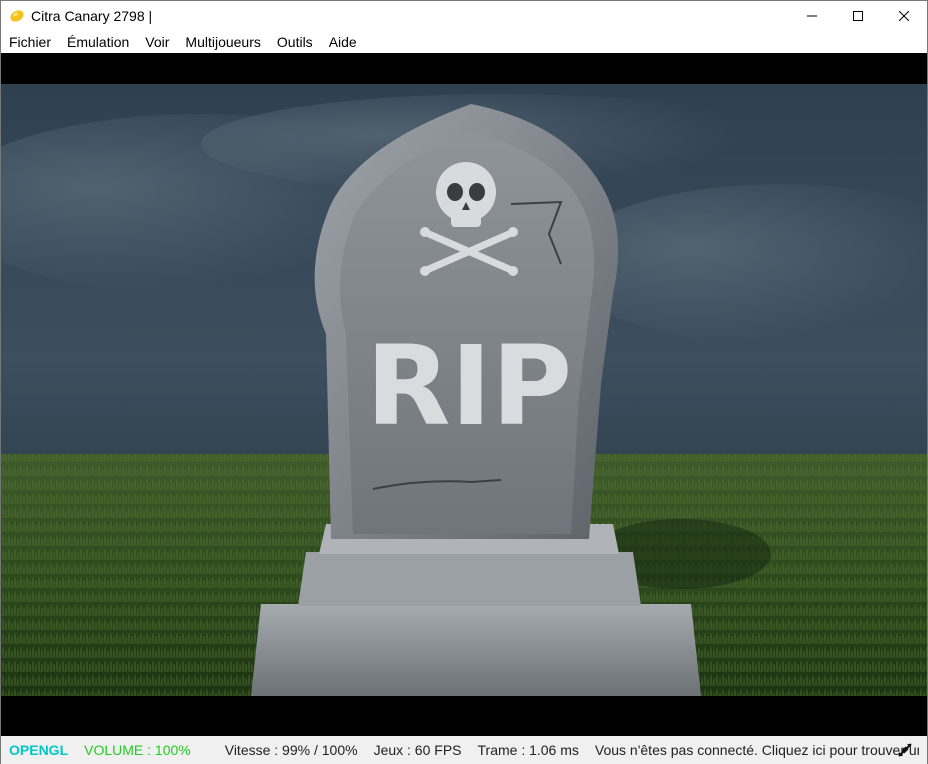  I want to click on window-controls, so click(858, 16).